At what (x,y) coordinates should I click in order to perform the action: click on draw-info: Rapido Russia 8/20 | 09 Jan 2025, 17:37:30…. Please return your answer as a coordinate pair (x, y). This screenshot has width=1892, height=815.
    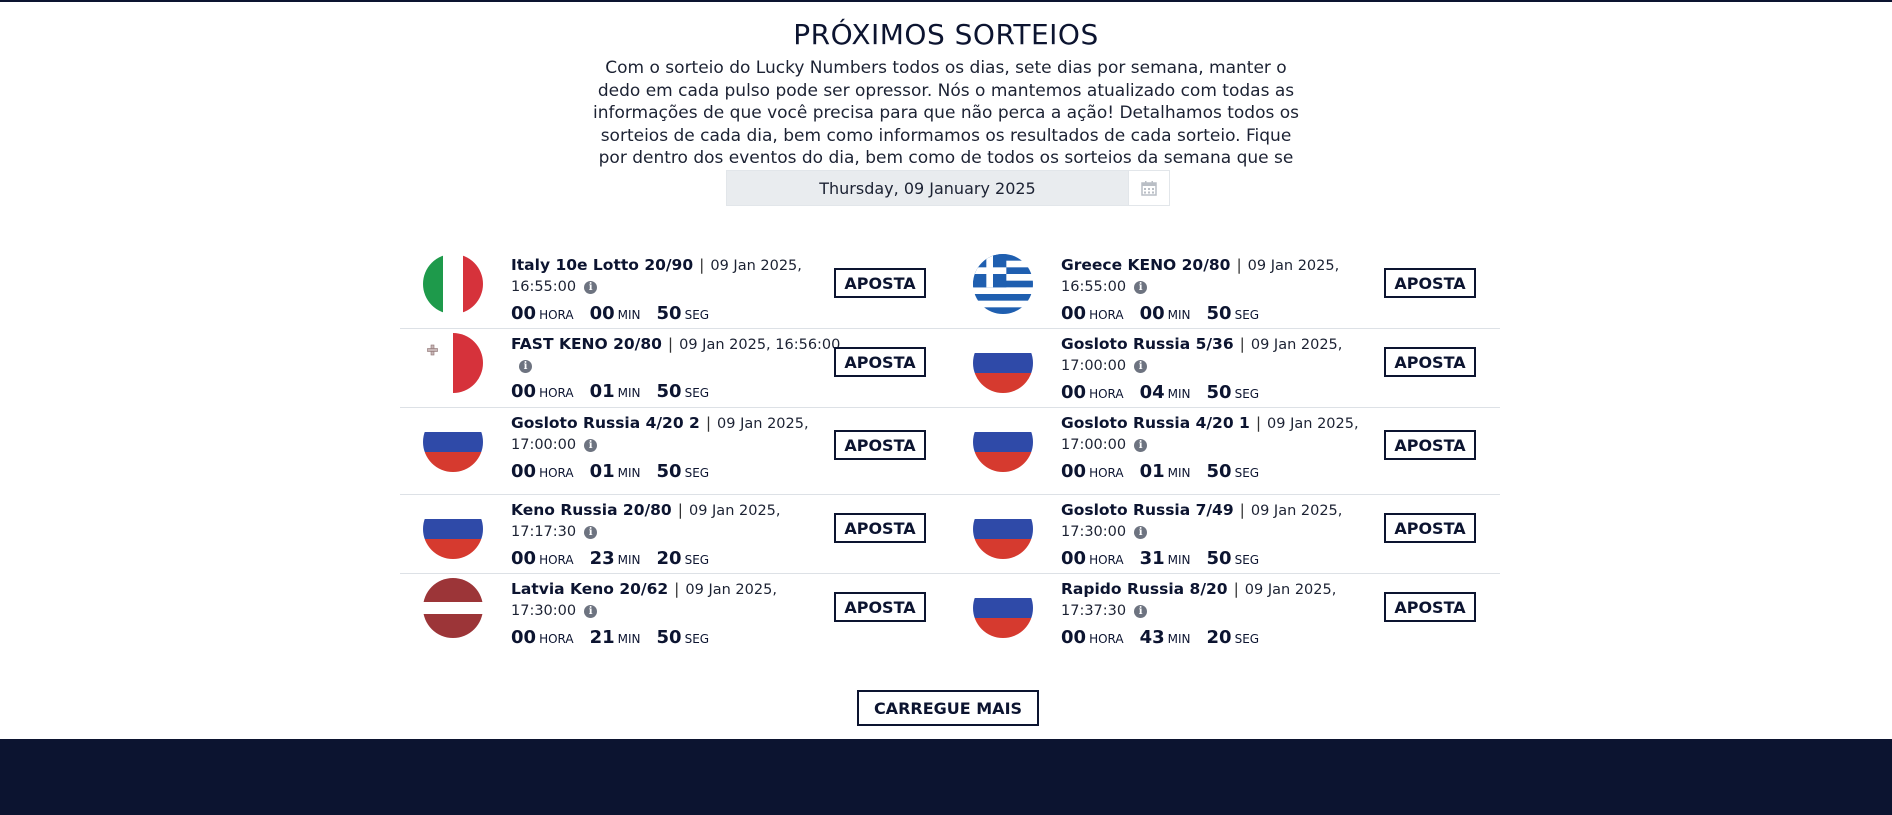
    Looking at the image, I should click on (1226, 611).